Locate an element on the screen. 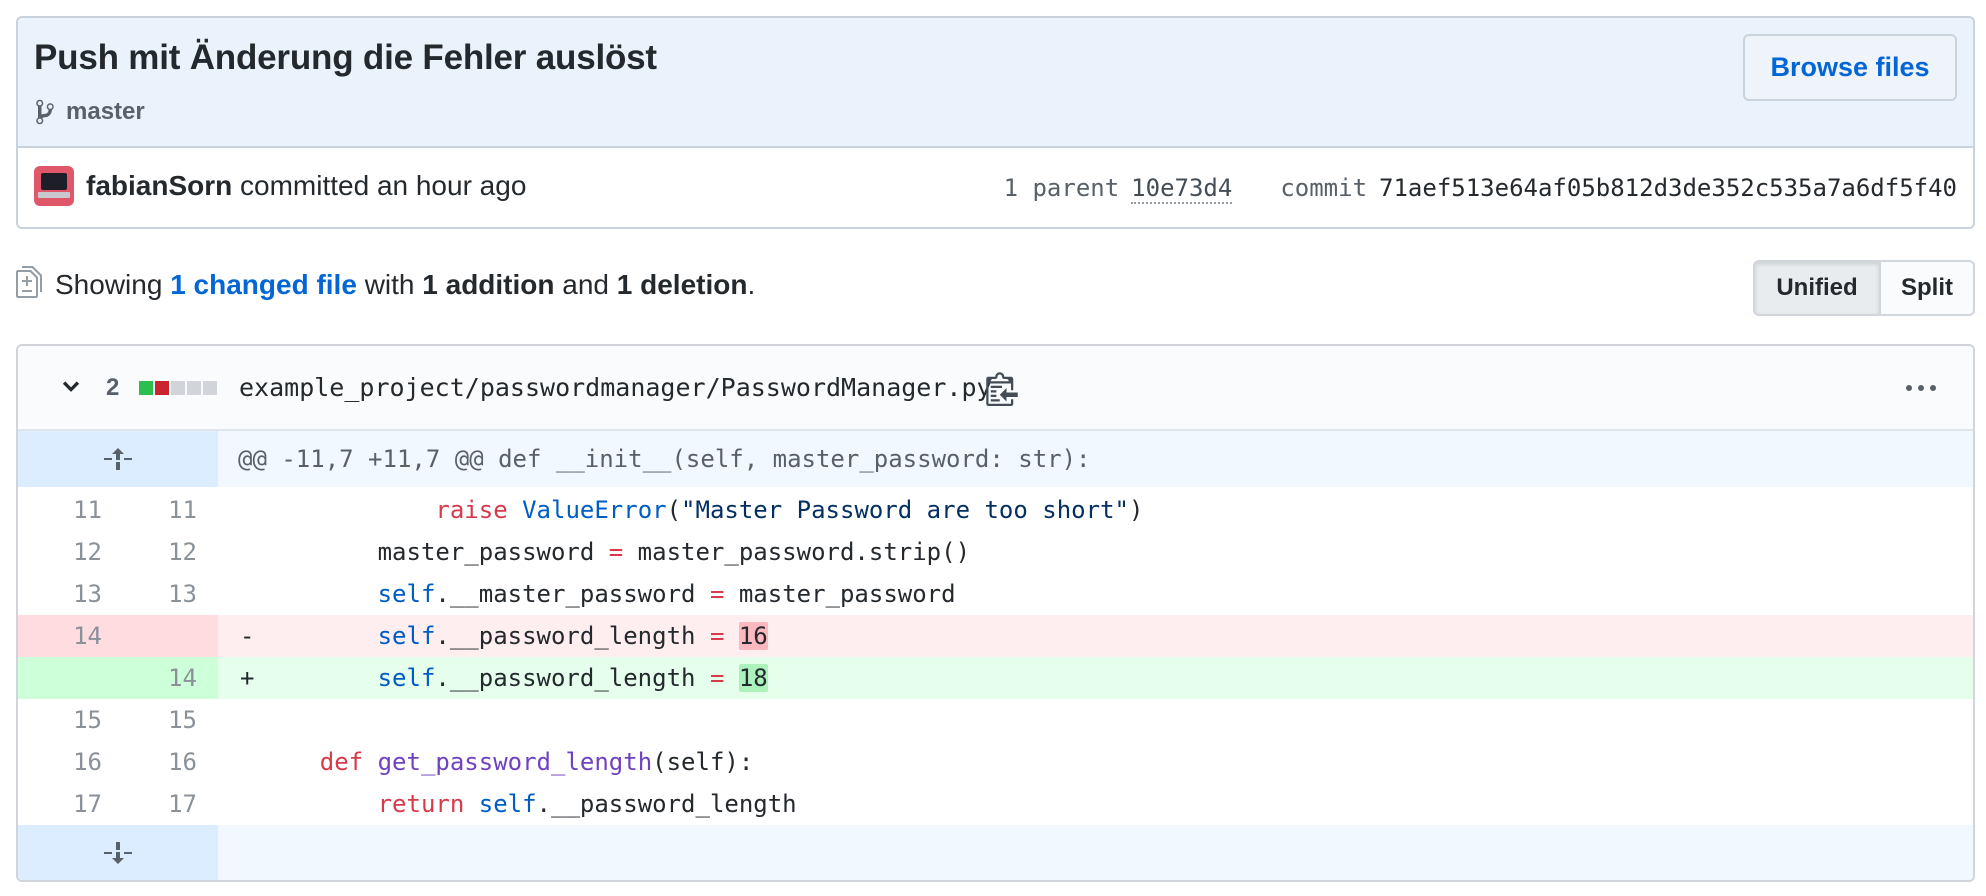 The width and height of the screenshot is (1986, 896). parent-sha-link: 10e73d4 is located at coordinates (1182, 189).